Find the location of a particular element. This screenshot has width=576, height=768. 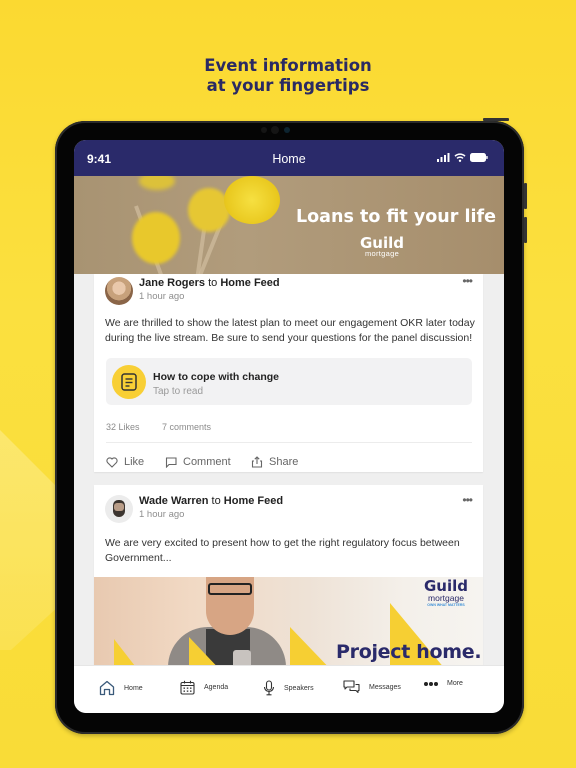

image-logo-tagline: OWN WHAT MATTERS is located at coordinates (446, 605).